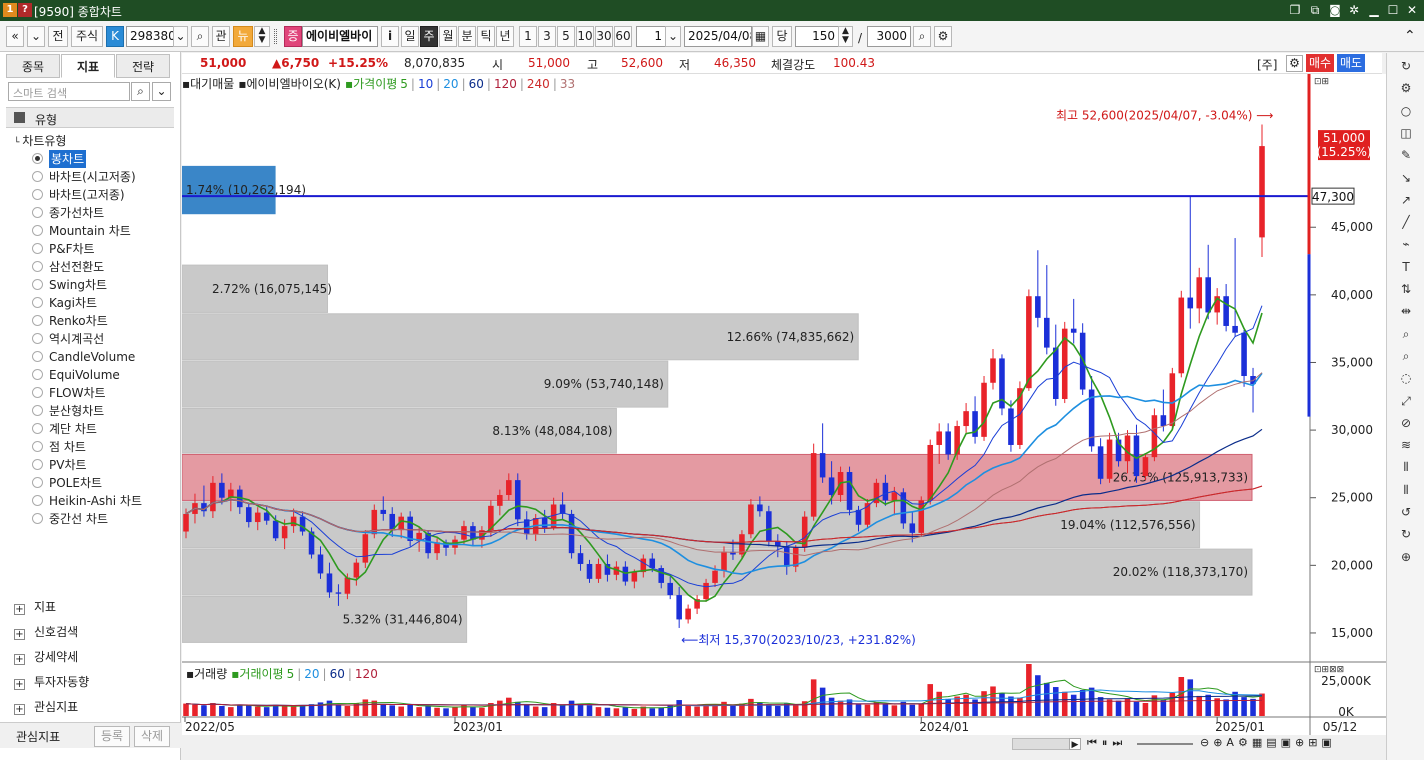 This screenshot has height=760, width=1424. What do you see at coordinates (1410, 36) in the screenshot?
I see `toolbar-collapse-icon: ⌃` at bounding box center [1410, 36].